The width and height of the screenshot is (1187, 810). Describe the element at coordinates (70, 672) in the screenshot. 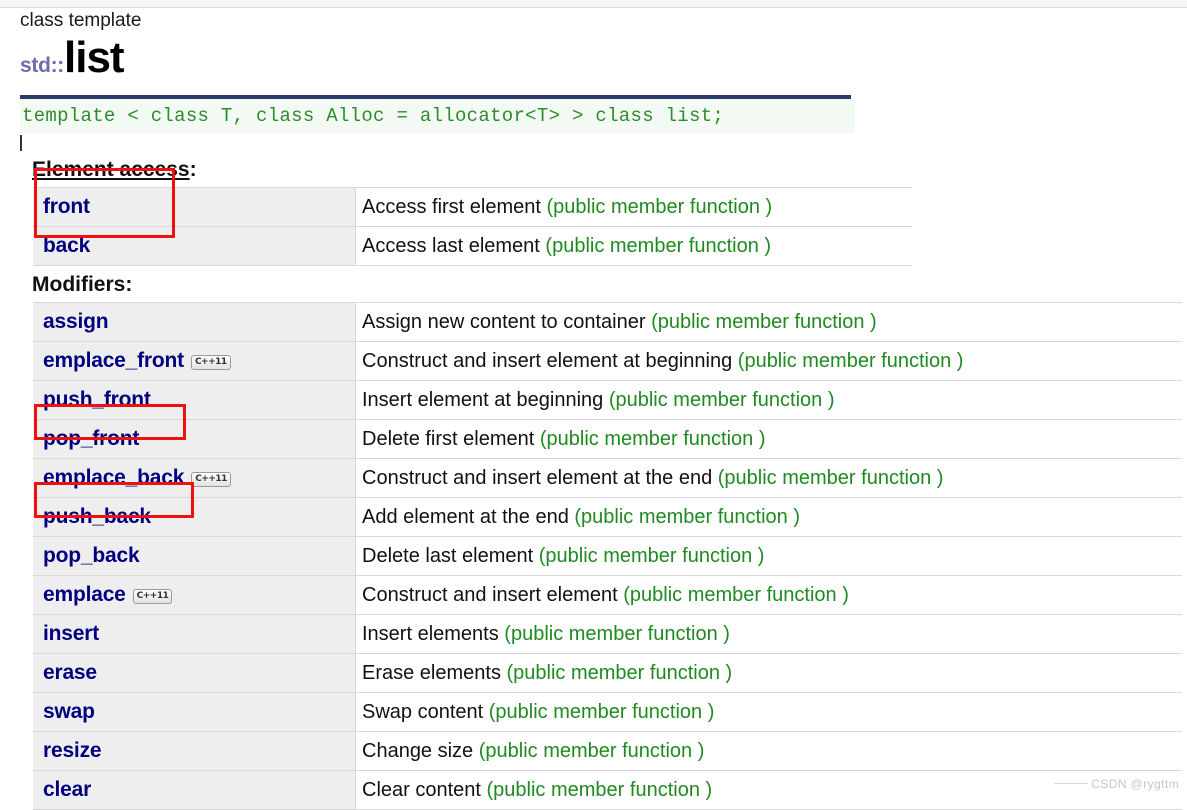

I see `member-name-label: erase` at that location.